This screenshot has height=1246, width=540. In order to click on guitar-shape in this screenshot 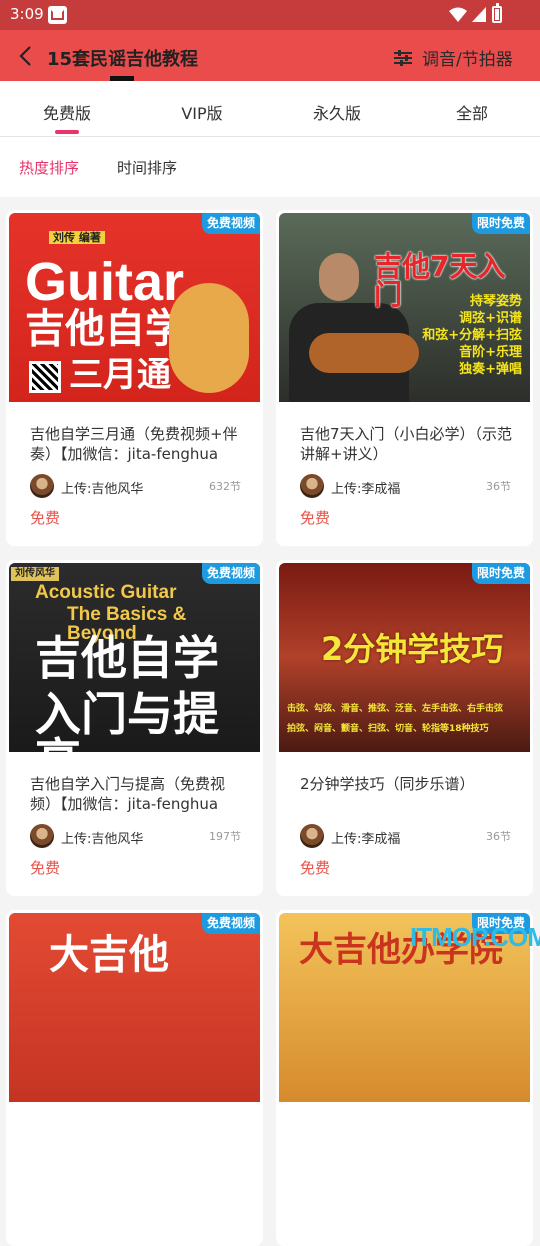, I will do `click(364, 353)`.